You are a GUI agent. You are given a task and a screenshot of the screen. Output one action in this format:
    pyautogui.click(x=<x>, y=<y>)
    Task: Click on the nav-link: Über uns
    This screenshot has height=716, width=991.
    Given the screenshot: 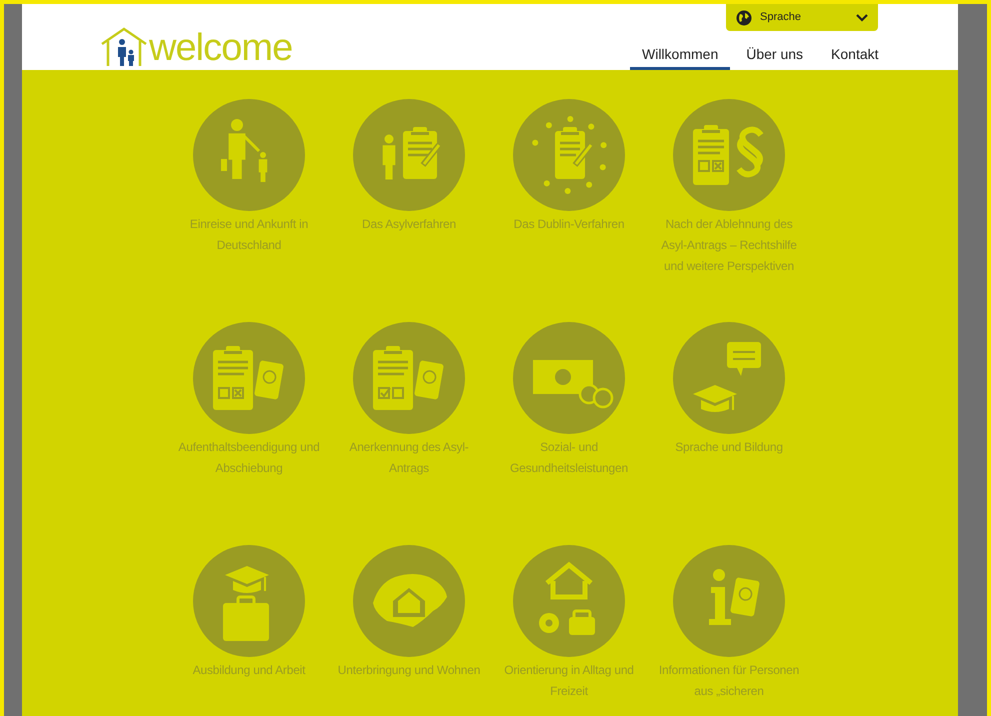 What is the action you would take?
    pyautogui.click(x=775, y=57)
    